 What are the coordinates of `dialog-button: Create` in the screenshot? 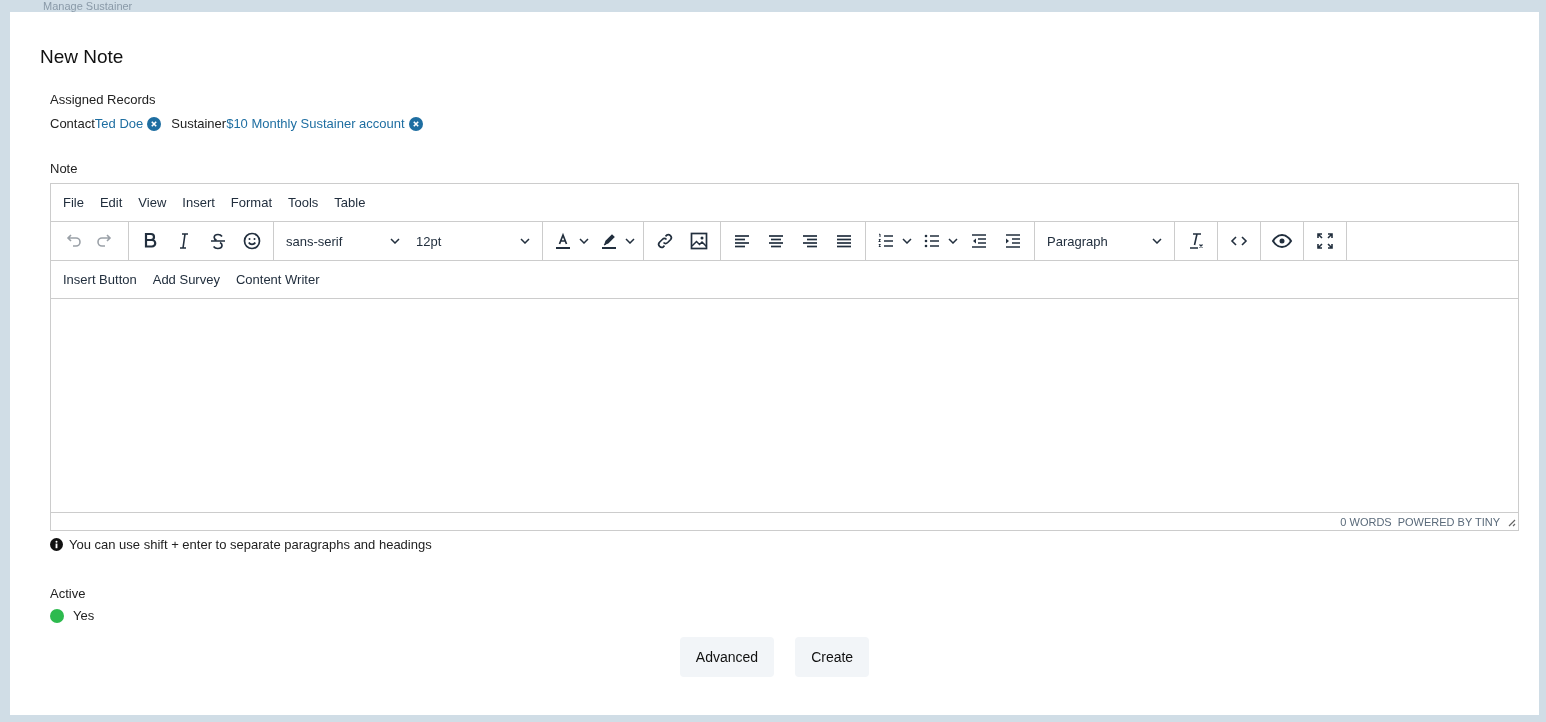 It's located at (832, 657).